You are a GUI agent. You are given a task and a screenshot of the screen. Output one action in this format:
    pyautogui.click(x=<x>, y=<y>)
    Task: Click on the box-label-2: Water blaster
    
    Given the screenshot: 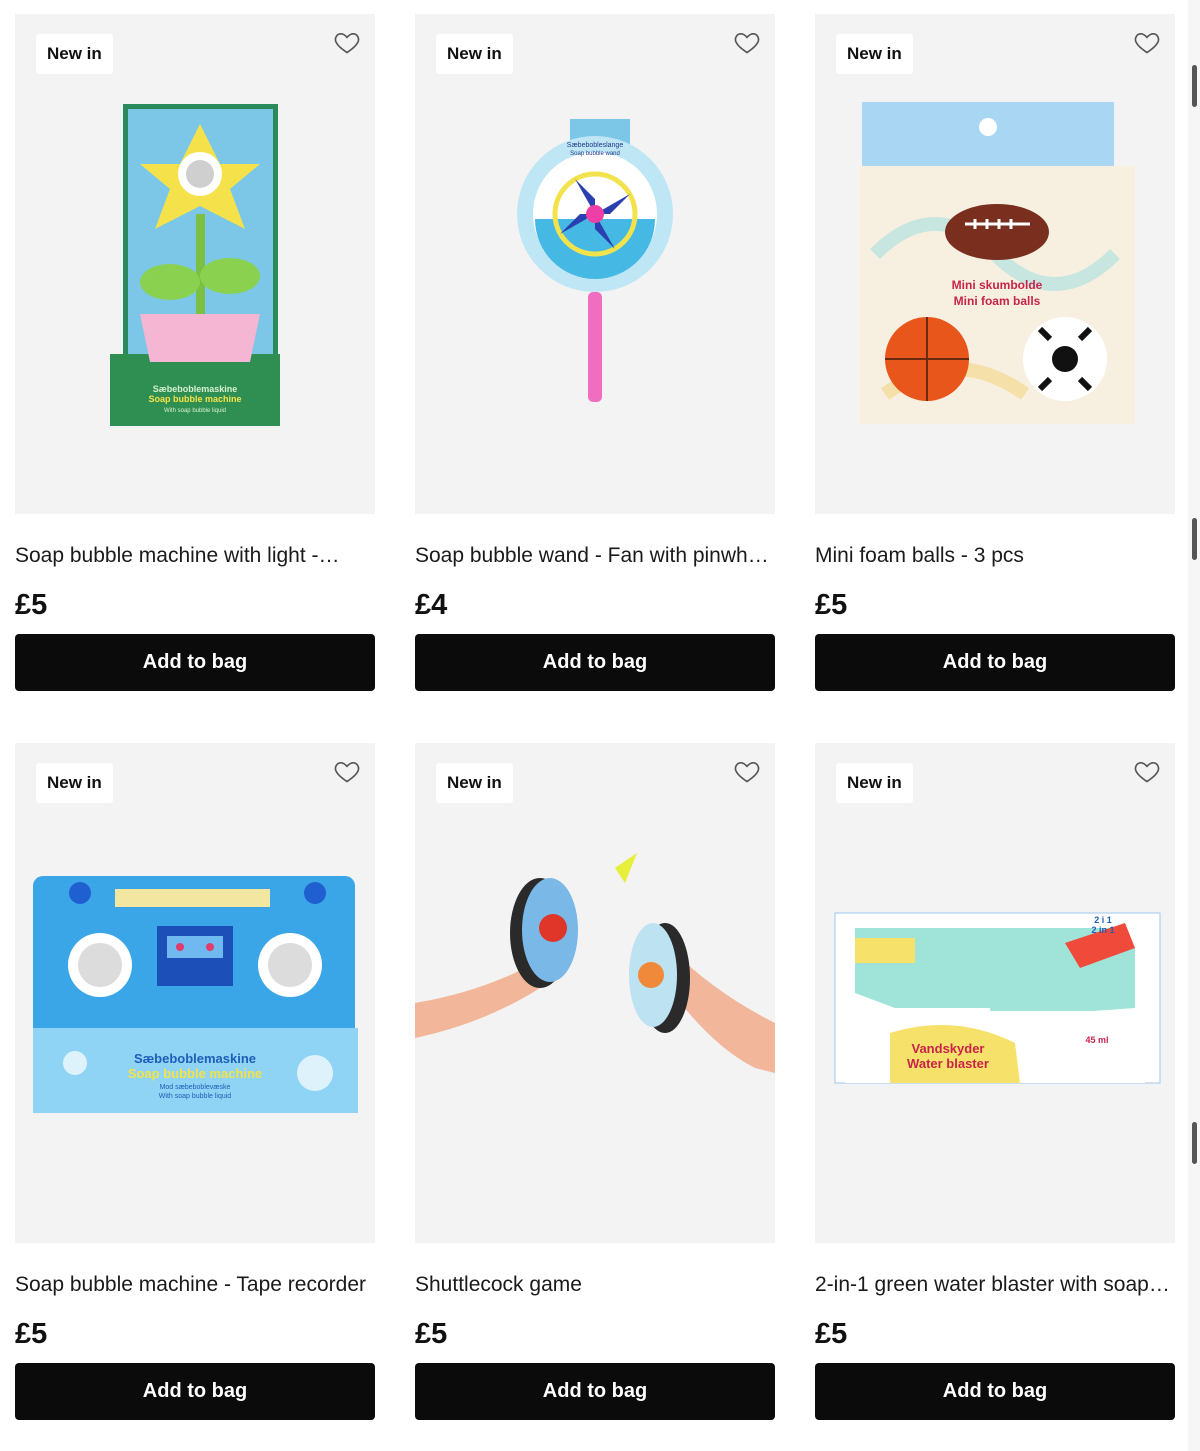 What is the action you would take?
    pyautogui.click(x=948, y=1063)
    